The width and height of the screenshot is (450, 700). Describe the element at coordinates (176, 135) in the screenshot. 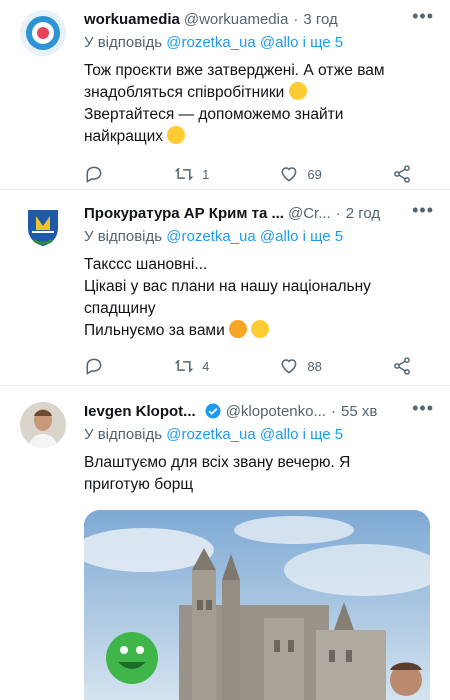

I see `wink-face-emoji-icon` at that location.